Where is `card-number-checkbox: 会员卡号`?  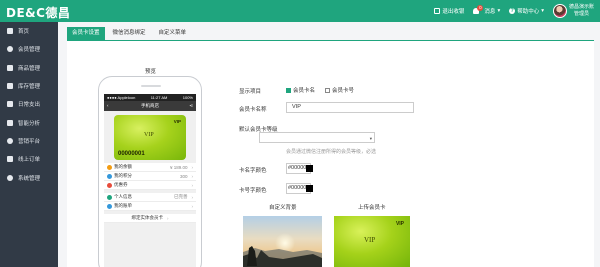 card-number-checkbox: 会员卡号 is located at coordinates (339, 90).